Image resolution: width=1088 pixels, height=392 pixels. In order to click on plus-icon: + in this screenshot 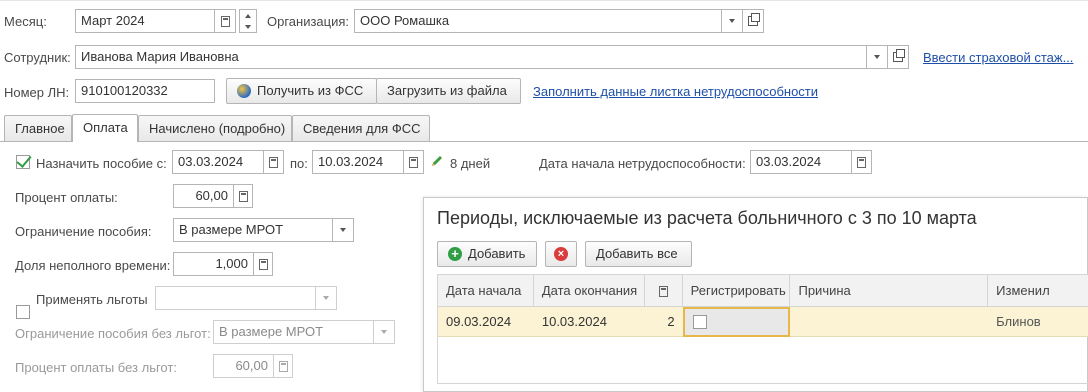, I will do `click(455, 254)`.